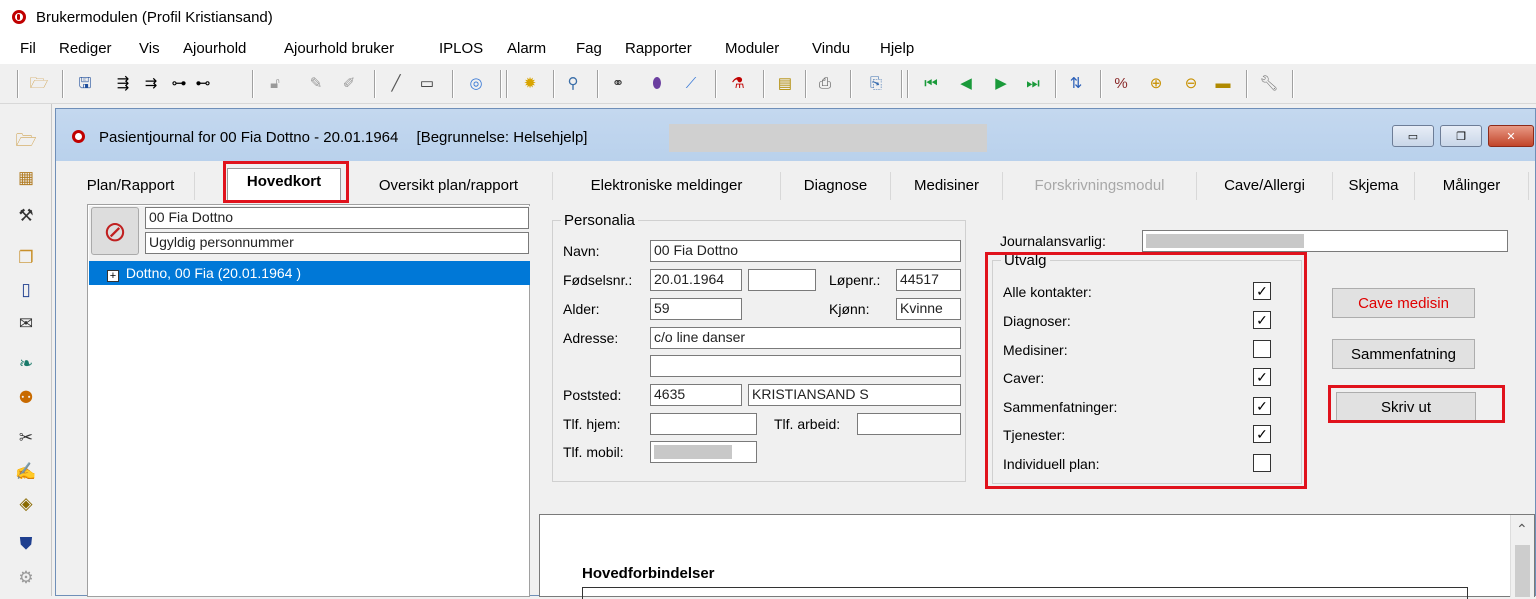  Describe the element at coordinates (214, 48) in the screenshot. I see `menu-ajourhold: Ajourhold` at that location.